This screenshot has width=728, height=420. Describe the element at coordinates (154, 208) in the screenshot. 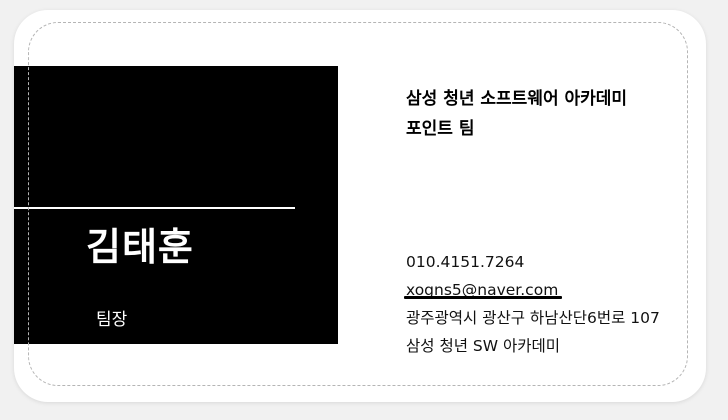

I see `panel-divider` at that location.